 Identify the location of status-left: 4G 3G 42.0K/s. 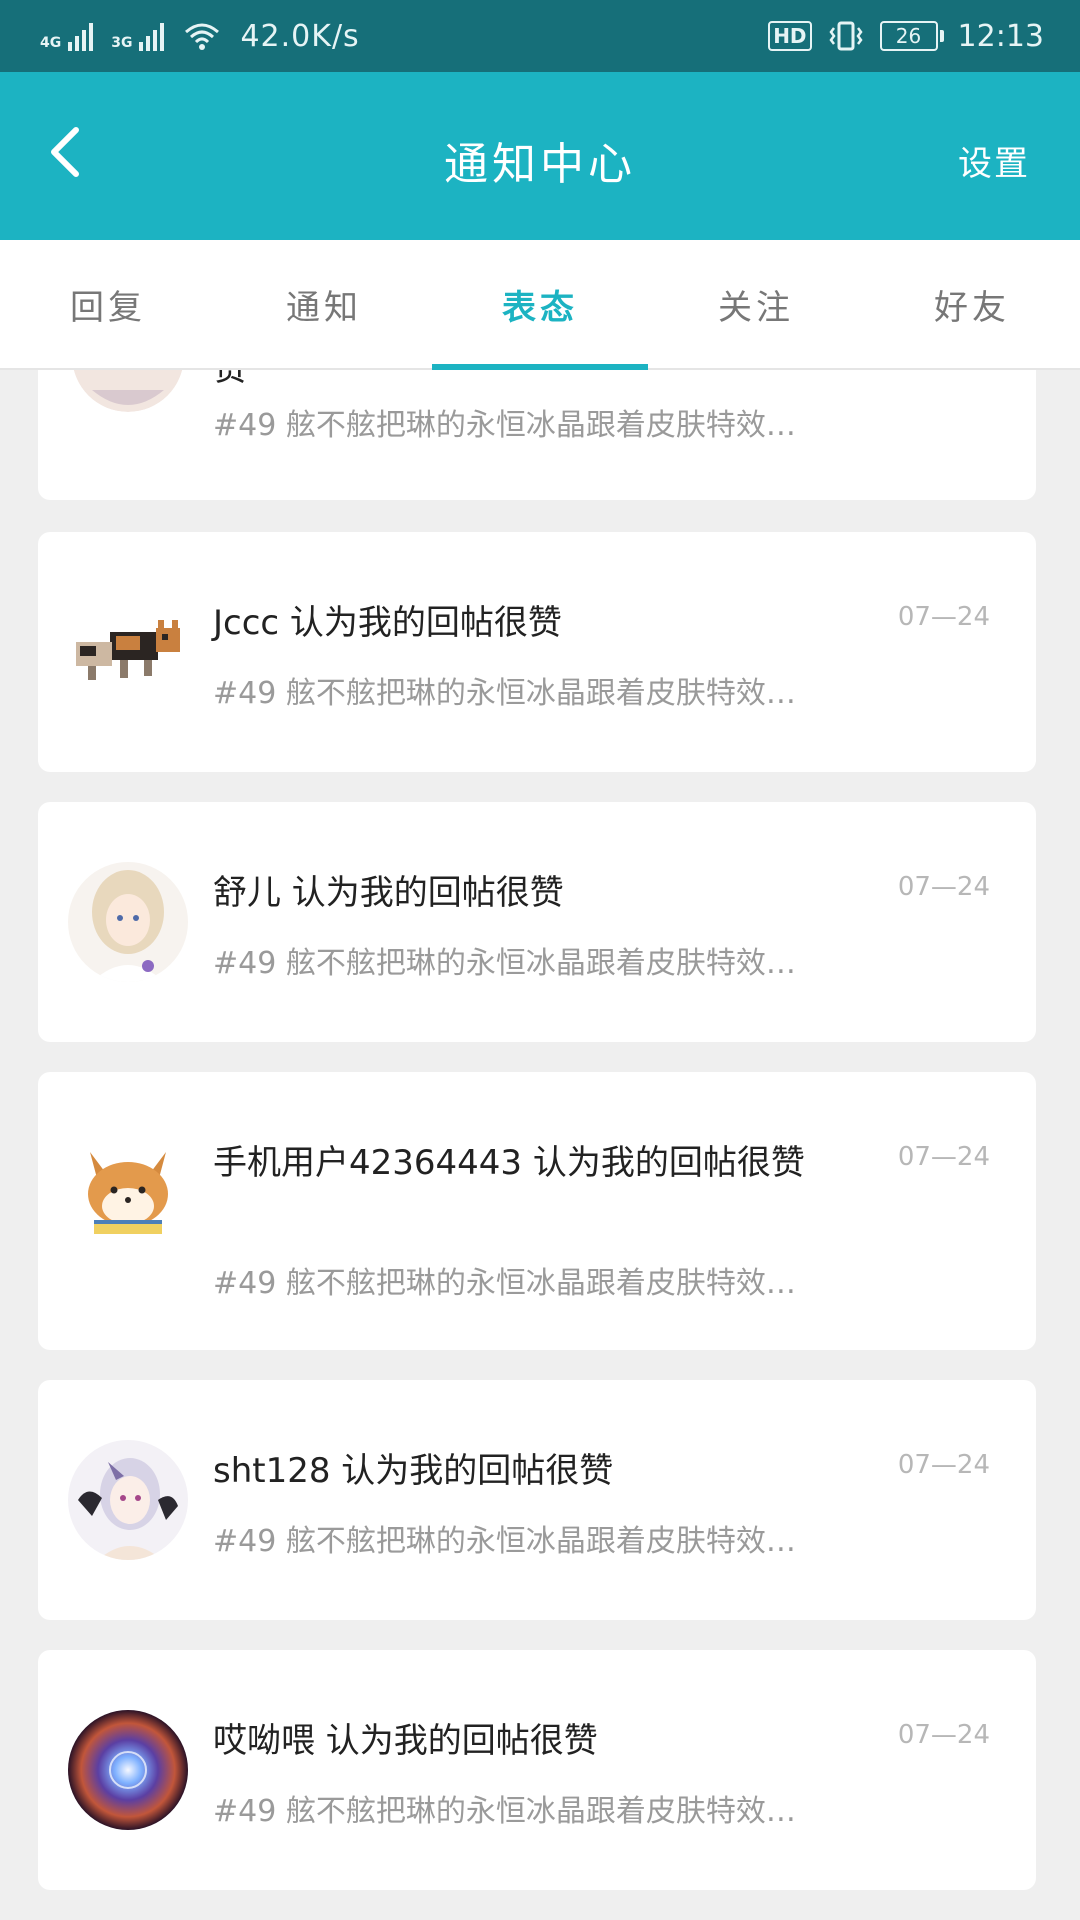
(200, 36).